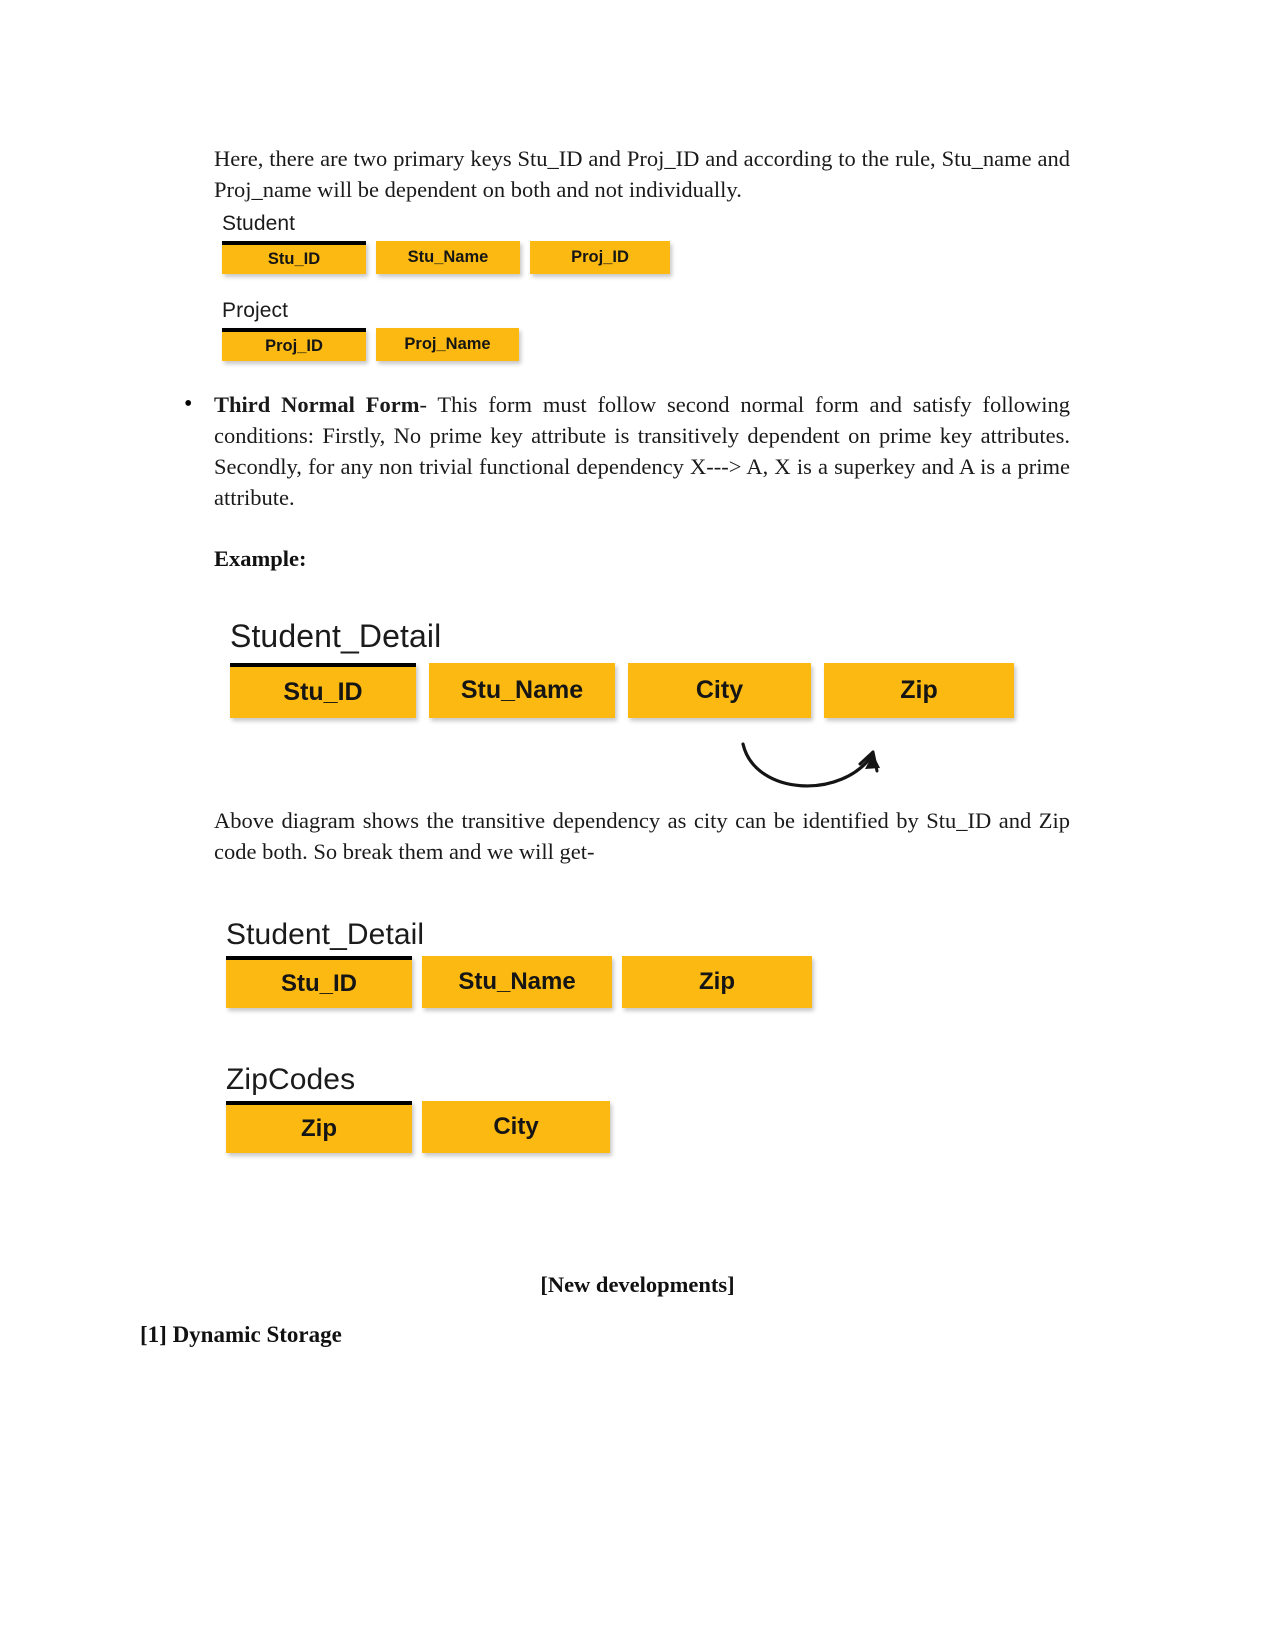 This screenshot has height=1650, width=1275. Describe the element at coordinates (919, 690) in the screenshot. I see `student-detail-column-zip: Zip` at that location.